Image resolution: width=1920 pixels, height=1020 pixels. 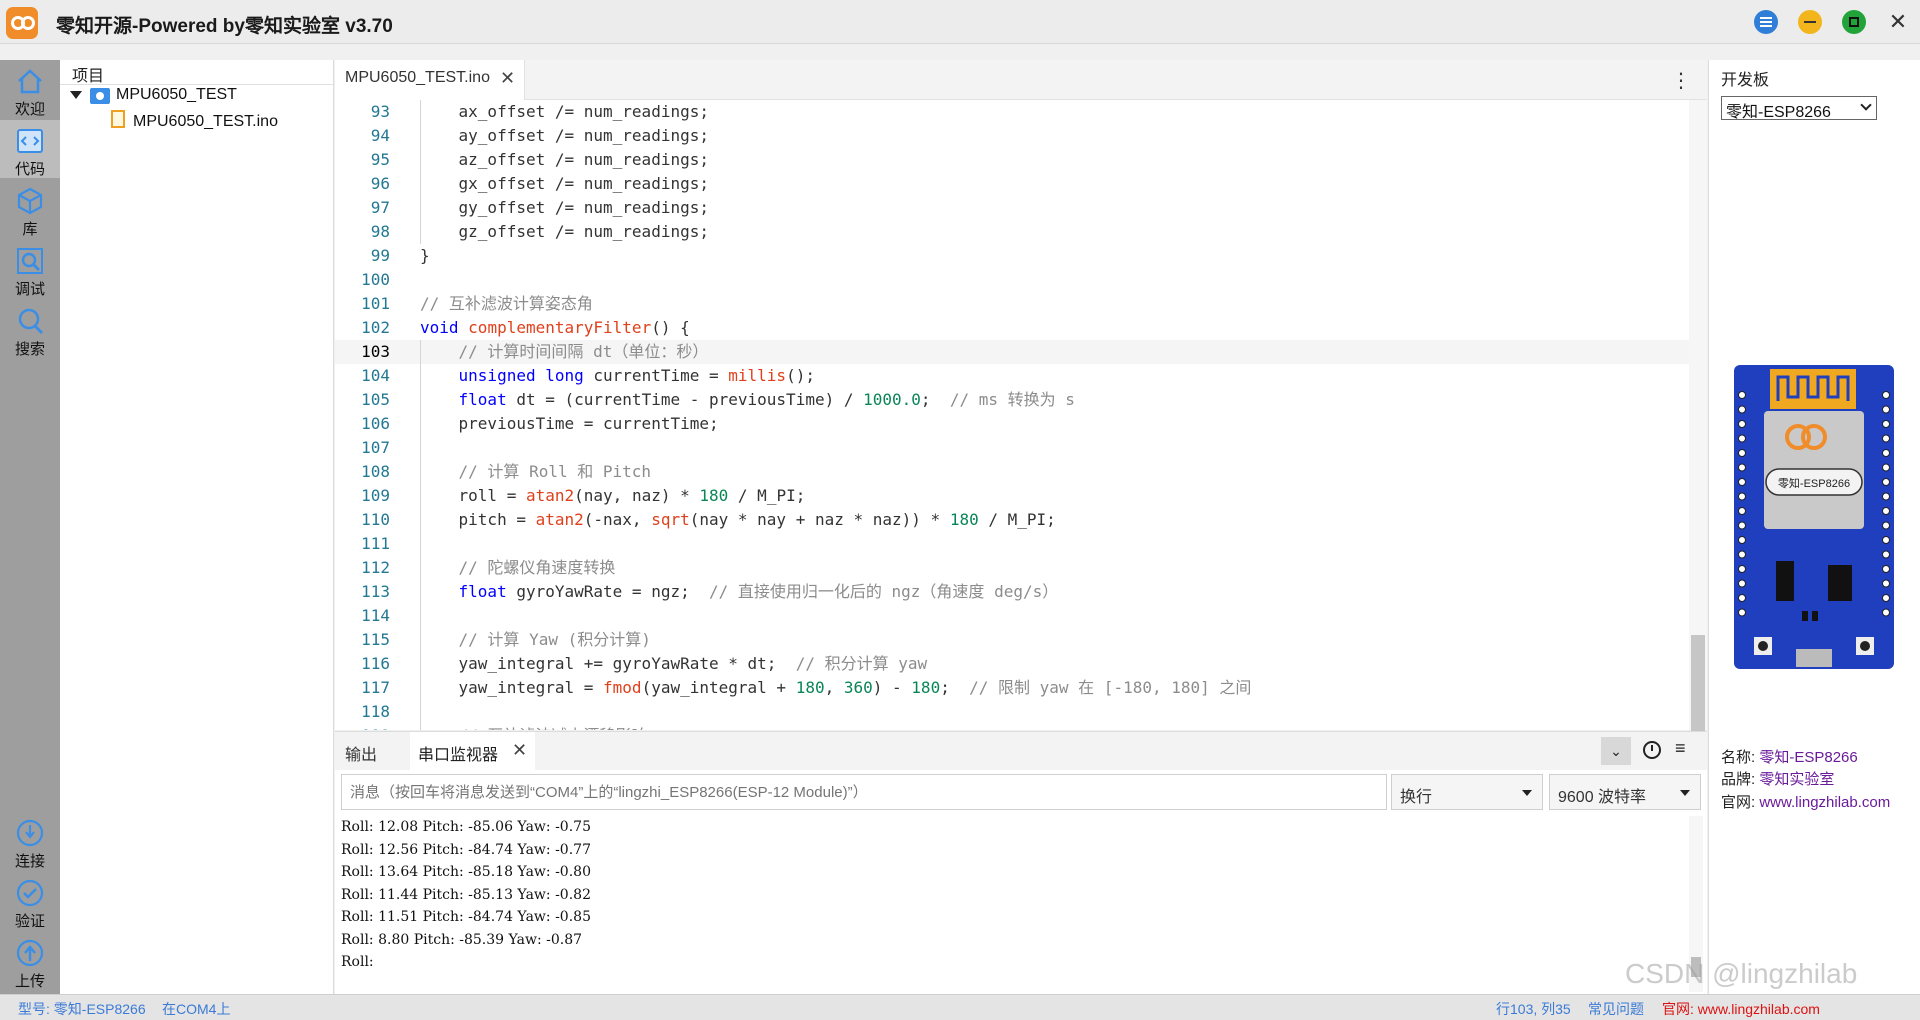 What do you see at coordinates (1789, 756) in the screenshot?
I see `board-info-name: 名称: 零知-ESP8266` at bounding box center [1789, 756].